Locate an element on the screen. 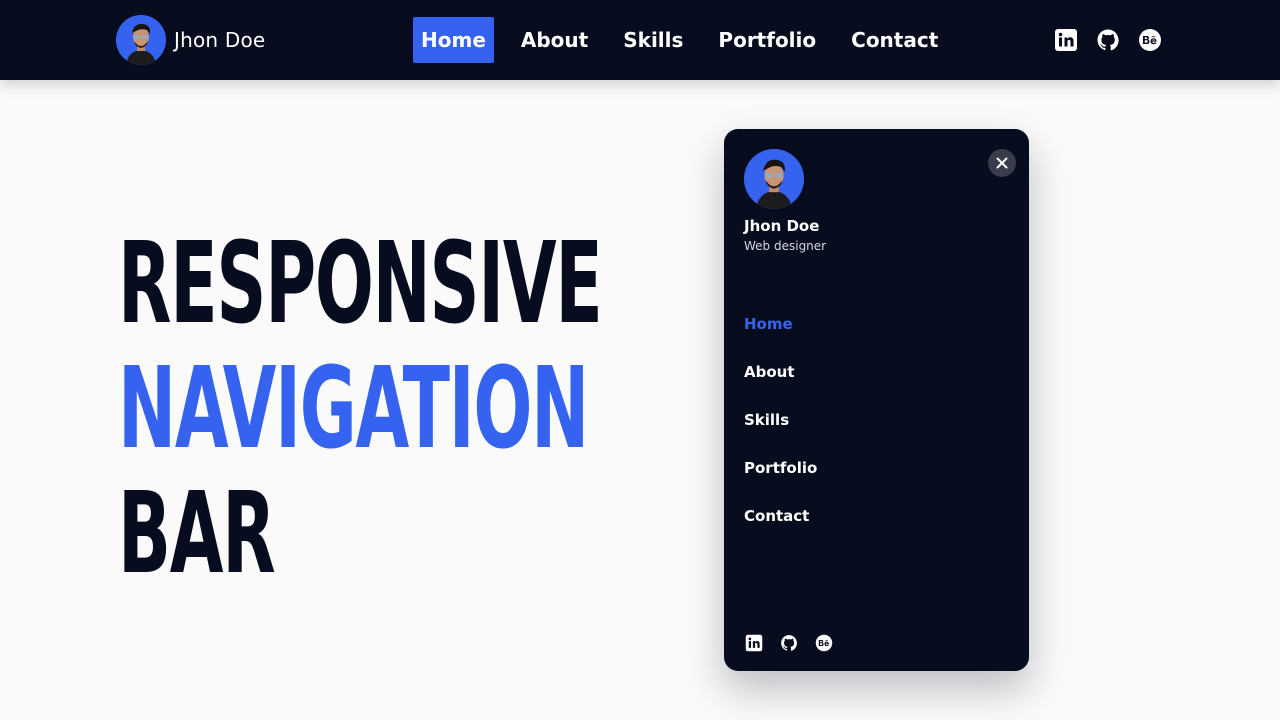  nav-contact: Contact is located at coordinates (894, 40).